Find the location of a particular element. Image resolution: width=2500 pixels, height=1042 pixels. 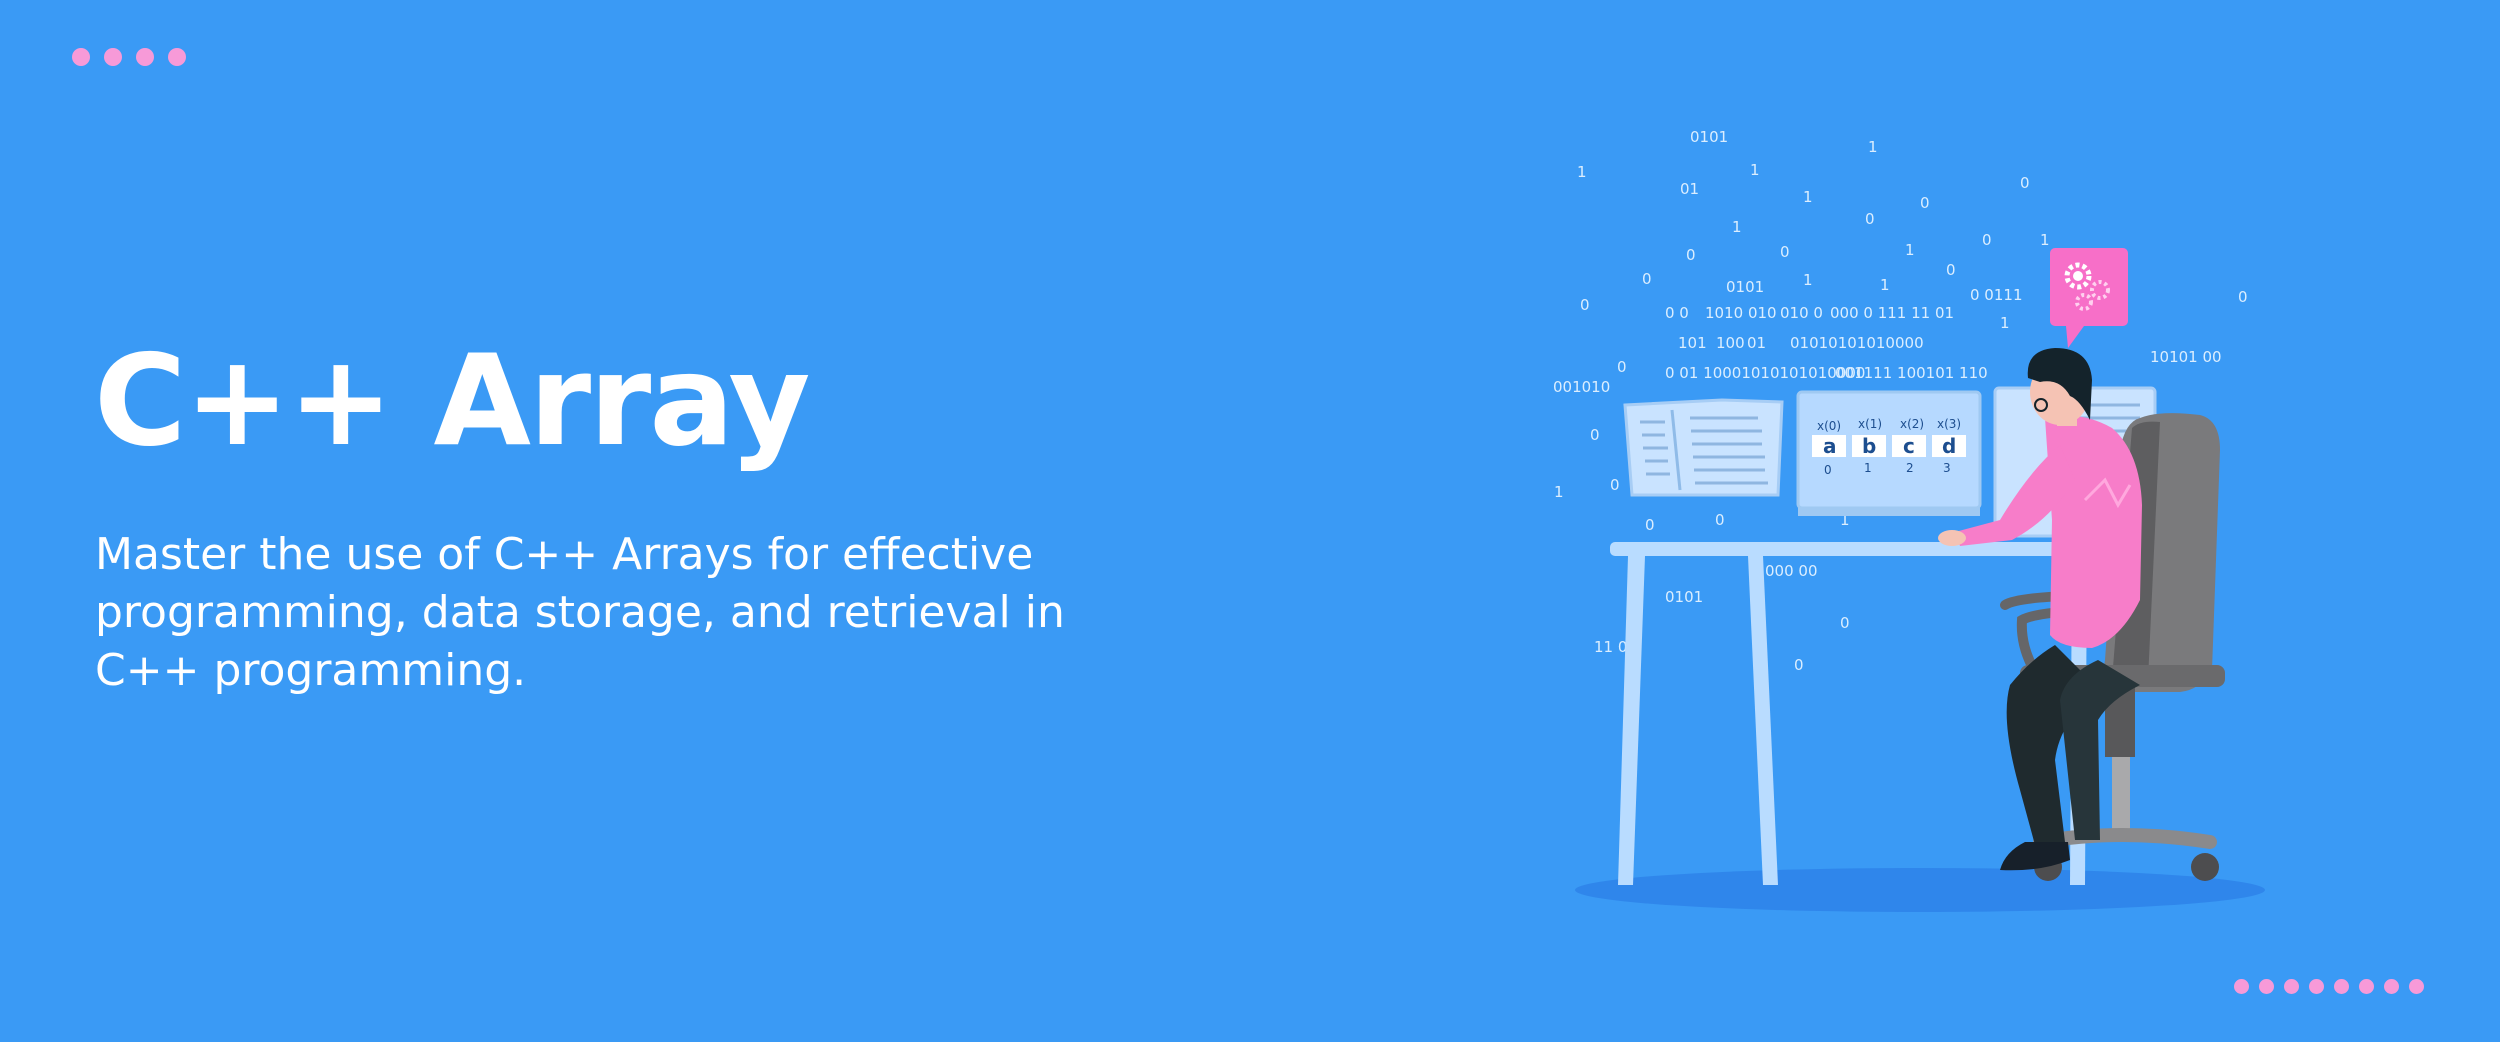

array-value: a is located at coordinates (1830, 446).